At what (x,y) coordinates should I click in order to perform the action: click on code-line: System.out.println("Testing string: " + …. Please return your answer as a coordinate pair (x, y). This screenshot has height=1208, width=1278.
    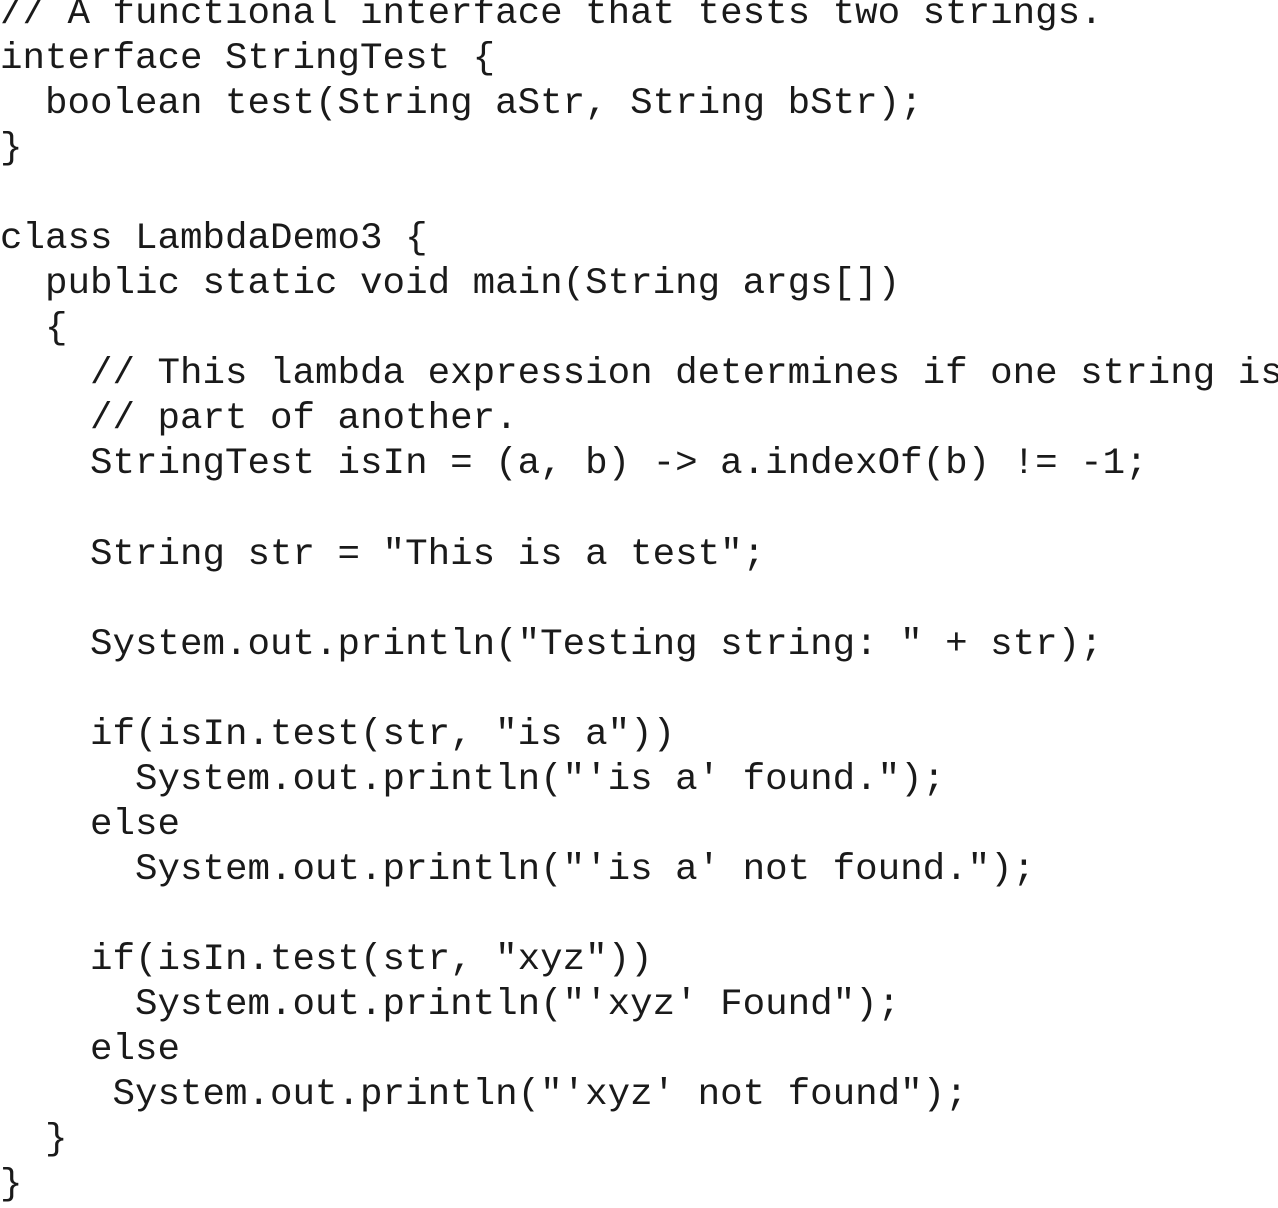
    Looking at the image, I should click on (551, 644).